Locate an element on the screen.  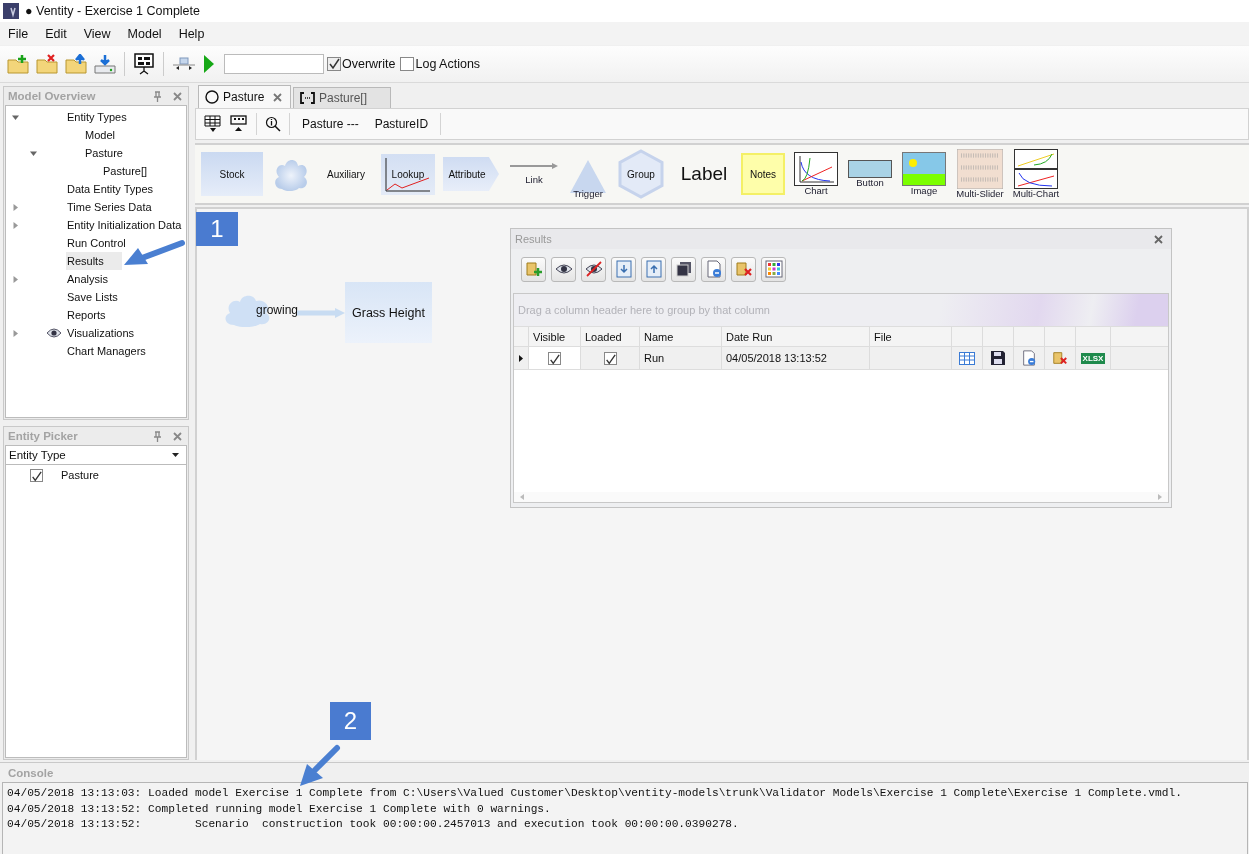
presentation-board-icon is located at coordinates (144, 64).